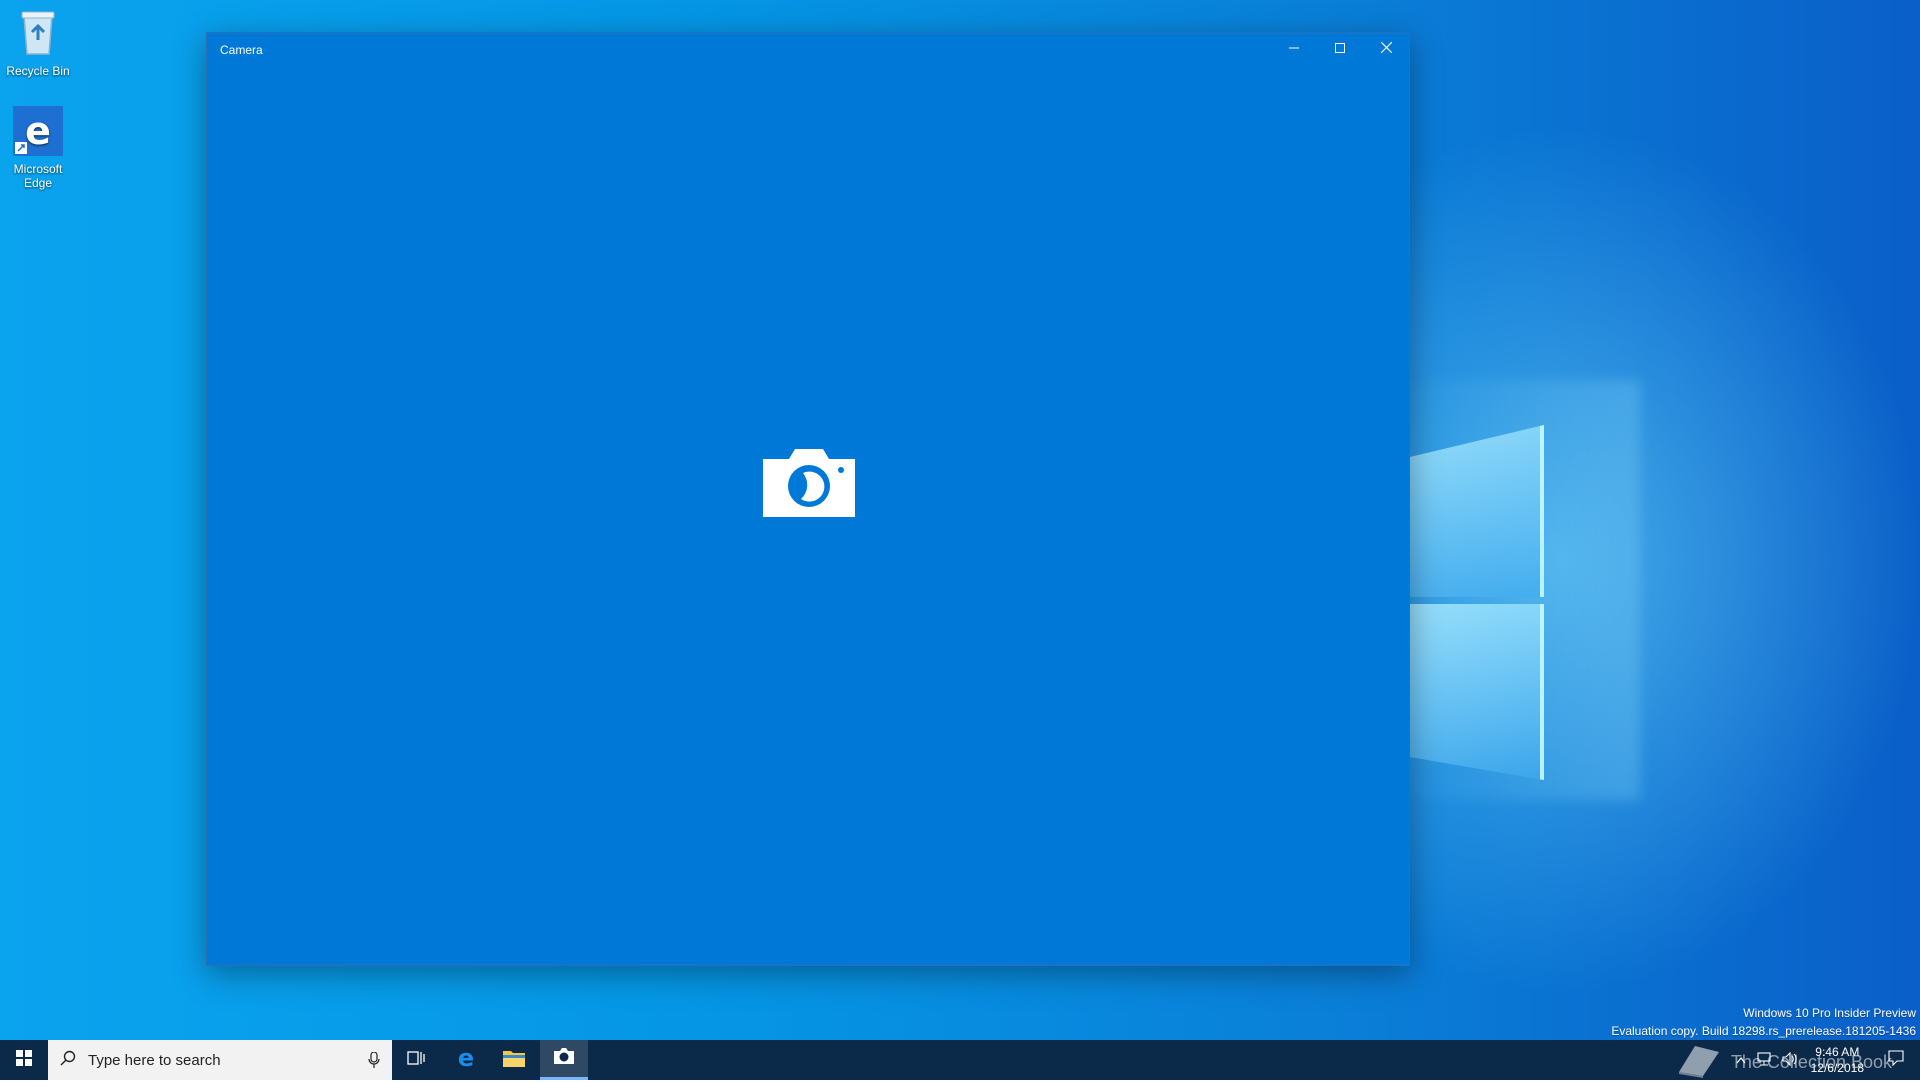 The width and height of the screenshot is (1920, 1083). I want to click on network-icon, so click(1764, 1060).